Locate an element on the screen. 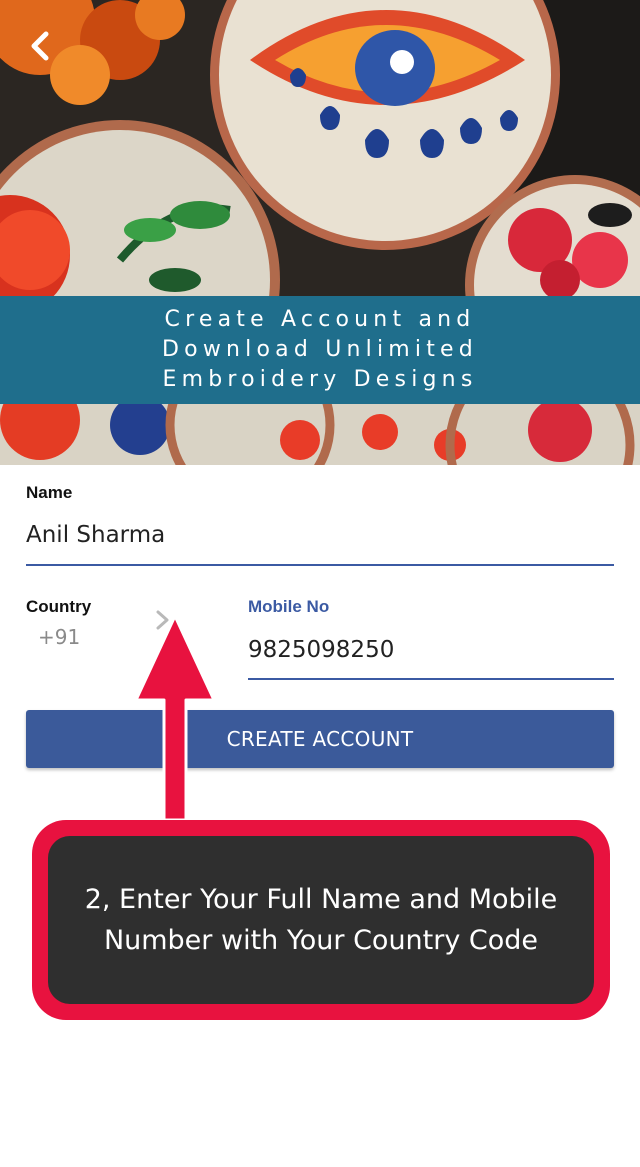 The image size is (640, 1167). country-code-selector: +91 is located at coordinates (59, 637).